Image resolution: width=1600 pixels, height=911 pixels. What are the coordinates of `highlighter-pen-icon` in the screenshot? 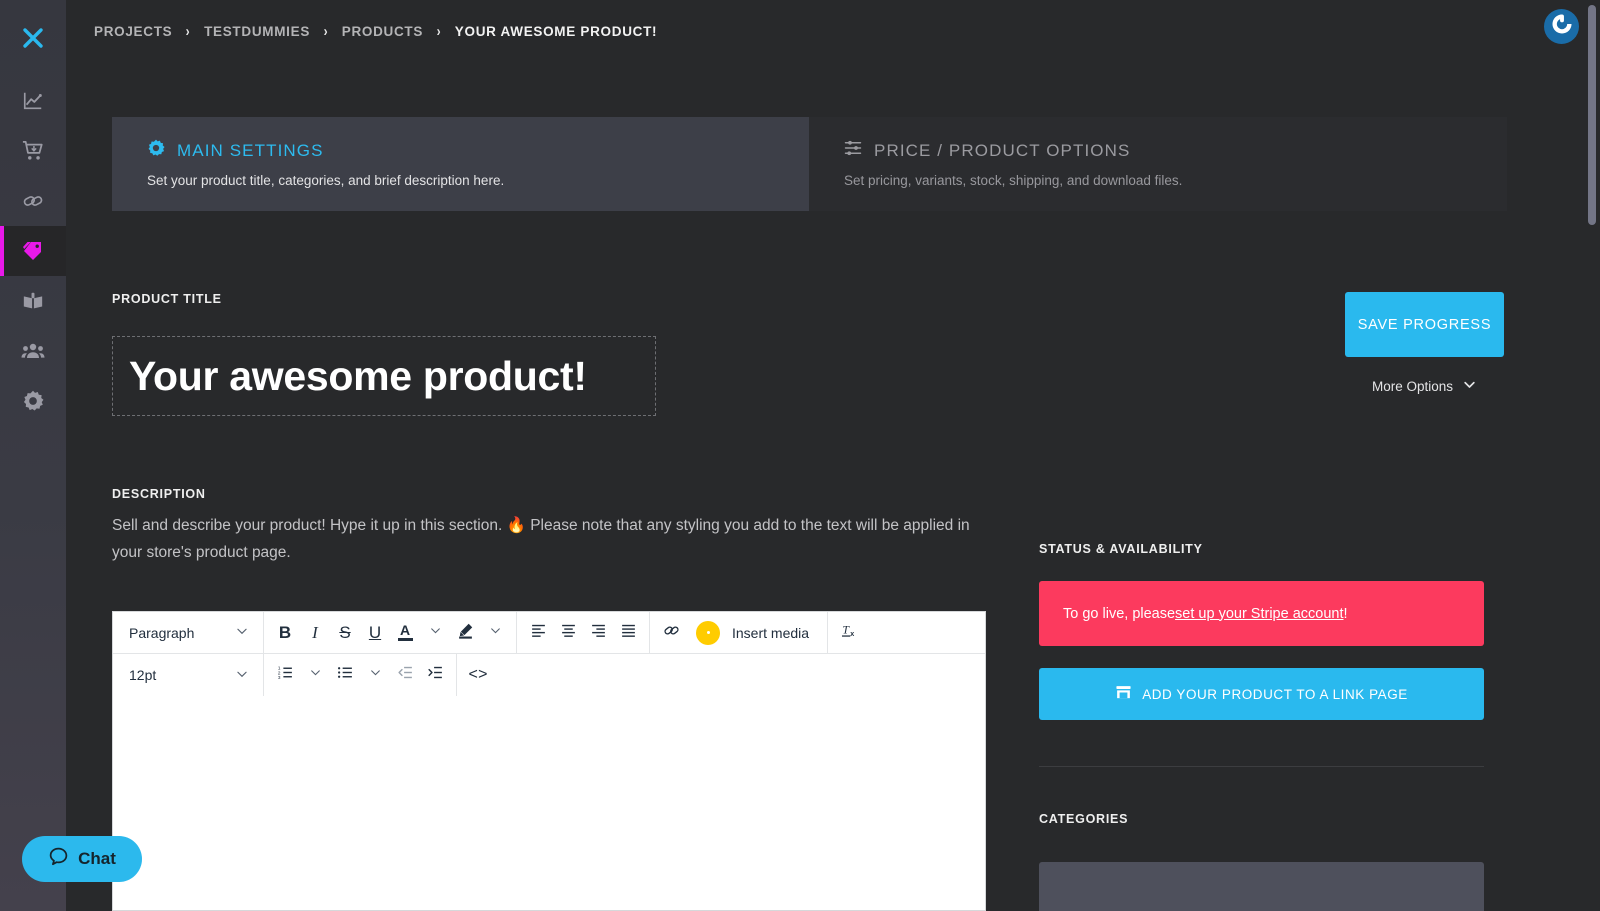 It's located at (465, 633).